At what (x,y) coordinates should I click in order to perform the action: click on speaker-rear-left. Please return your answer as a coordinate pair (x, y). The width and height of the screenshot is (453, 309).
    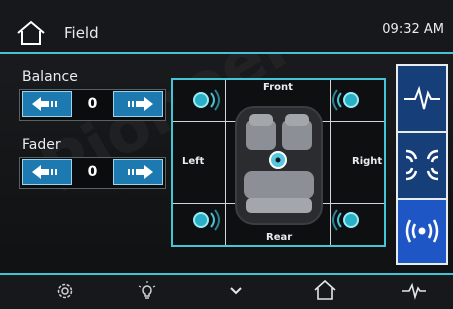
    Looking at the image, I should click on (206, 220).